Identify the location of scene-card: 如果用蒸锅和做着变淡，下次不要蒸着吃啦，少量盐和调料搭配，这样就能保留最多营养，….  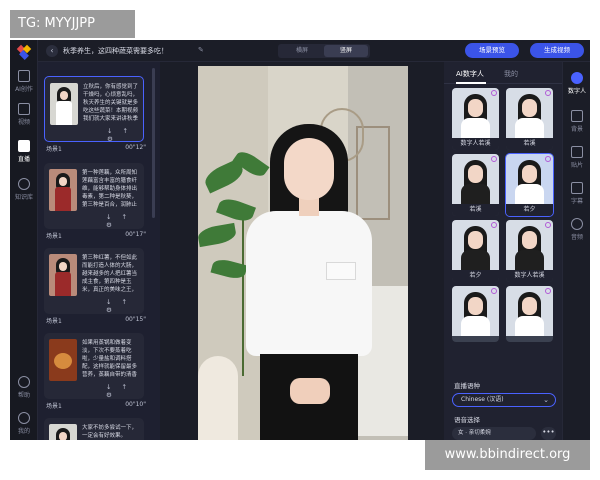
(94, 366).